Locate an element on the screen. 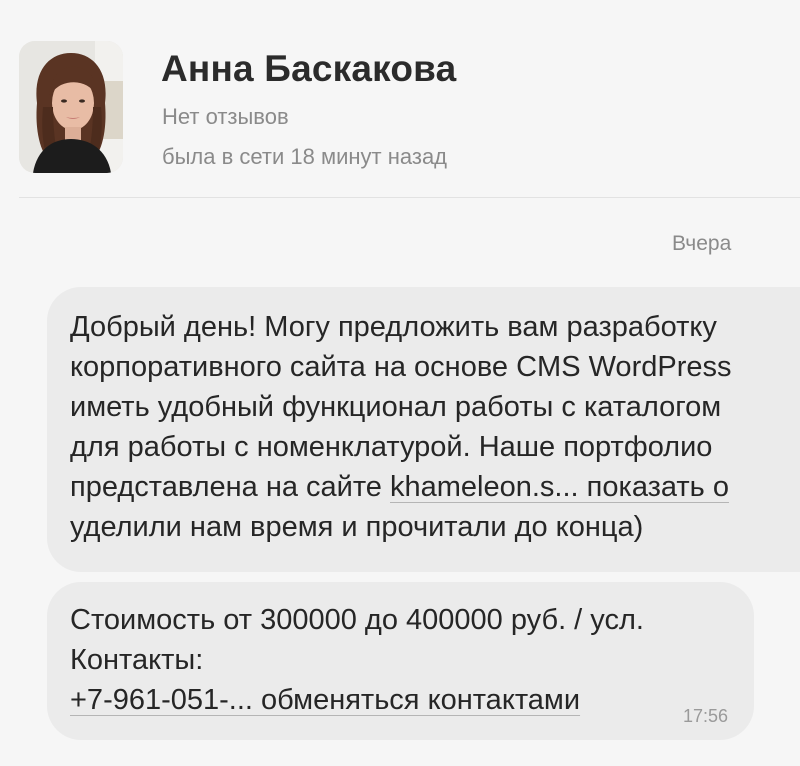 This screenshot has height=766, width=800. exchange-contacts-link: +7-961-051-... обменяться контактами is located at coordinates (325, 700).